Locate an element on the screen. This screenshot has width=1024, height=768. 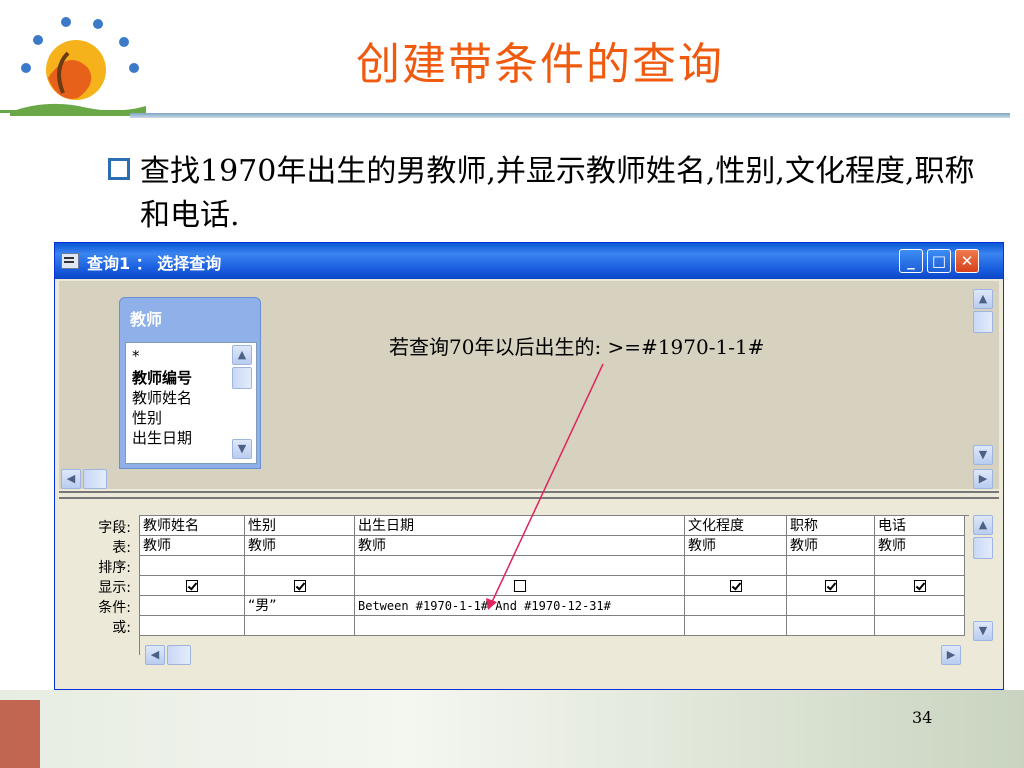
grid-field-cell: 职称 is located at coordinates (831, 526).